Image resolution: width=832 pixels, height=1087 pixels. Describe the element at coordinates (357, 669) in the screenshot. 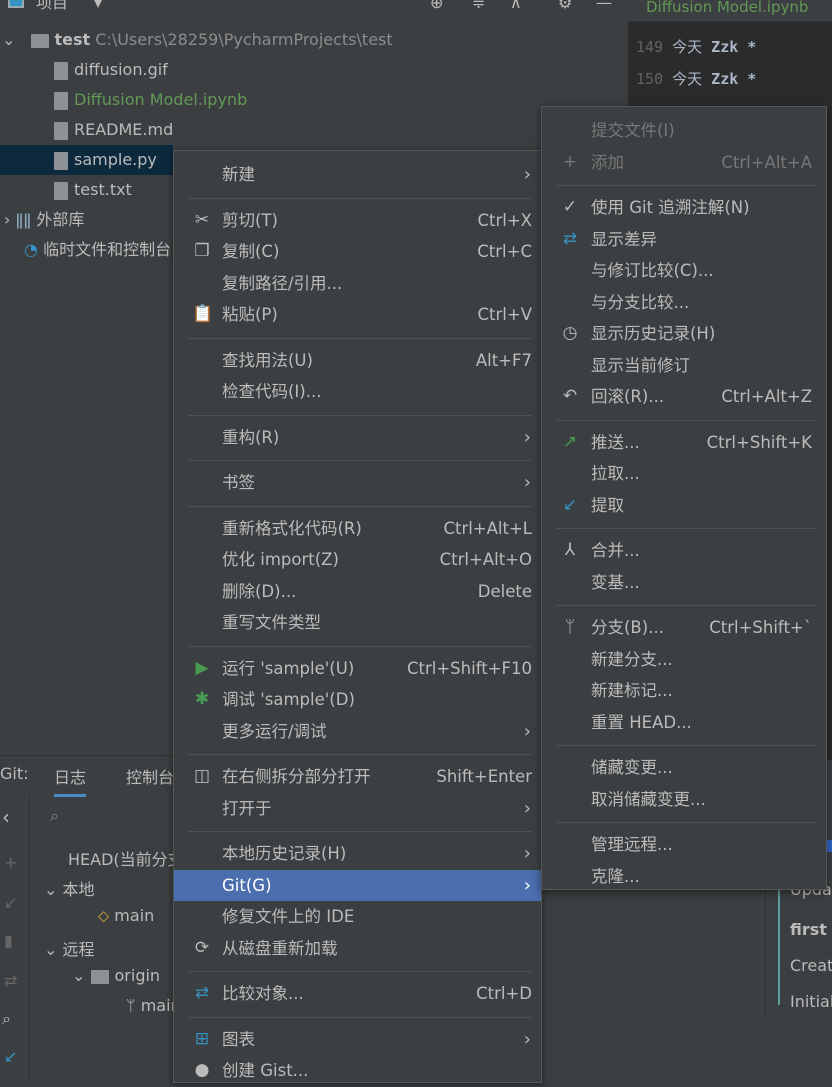

I see `menu-item-19: ▶ 运行 'sample'(U) Ctrl+Shift+F10` at that location.